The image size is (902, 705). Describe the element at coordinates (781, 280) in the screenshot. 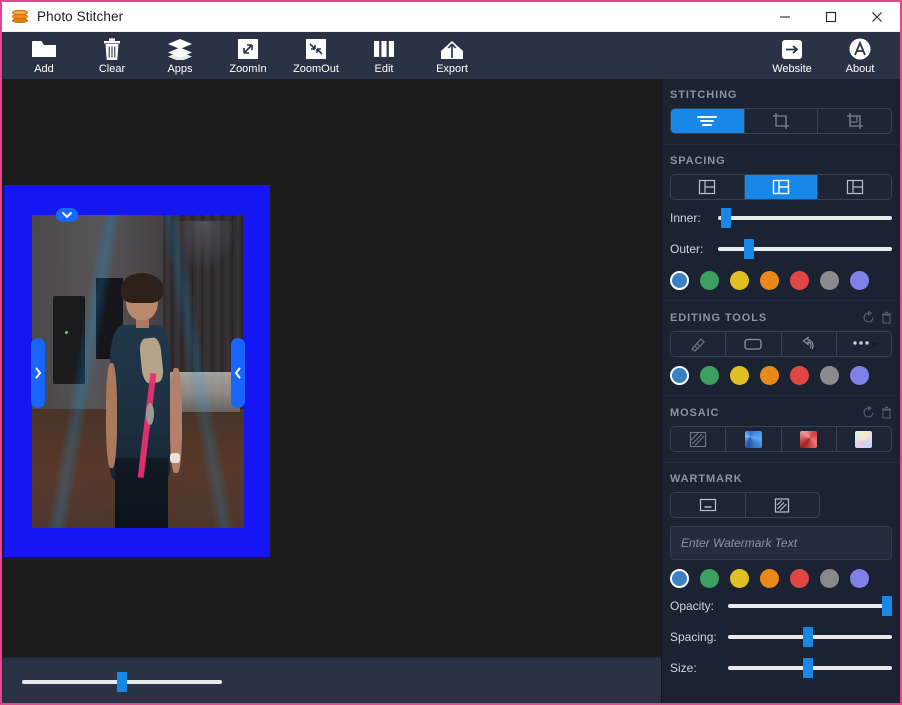

I see `spacing-color-swatches` at that location.